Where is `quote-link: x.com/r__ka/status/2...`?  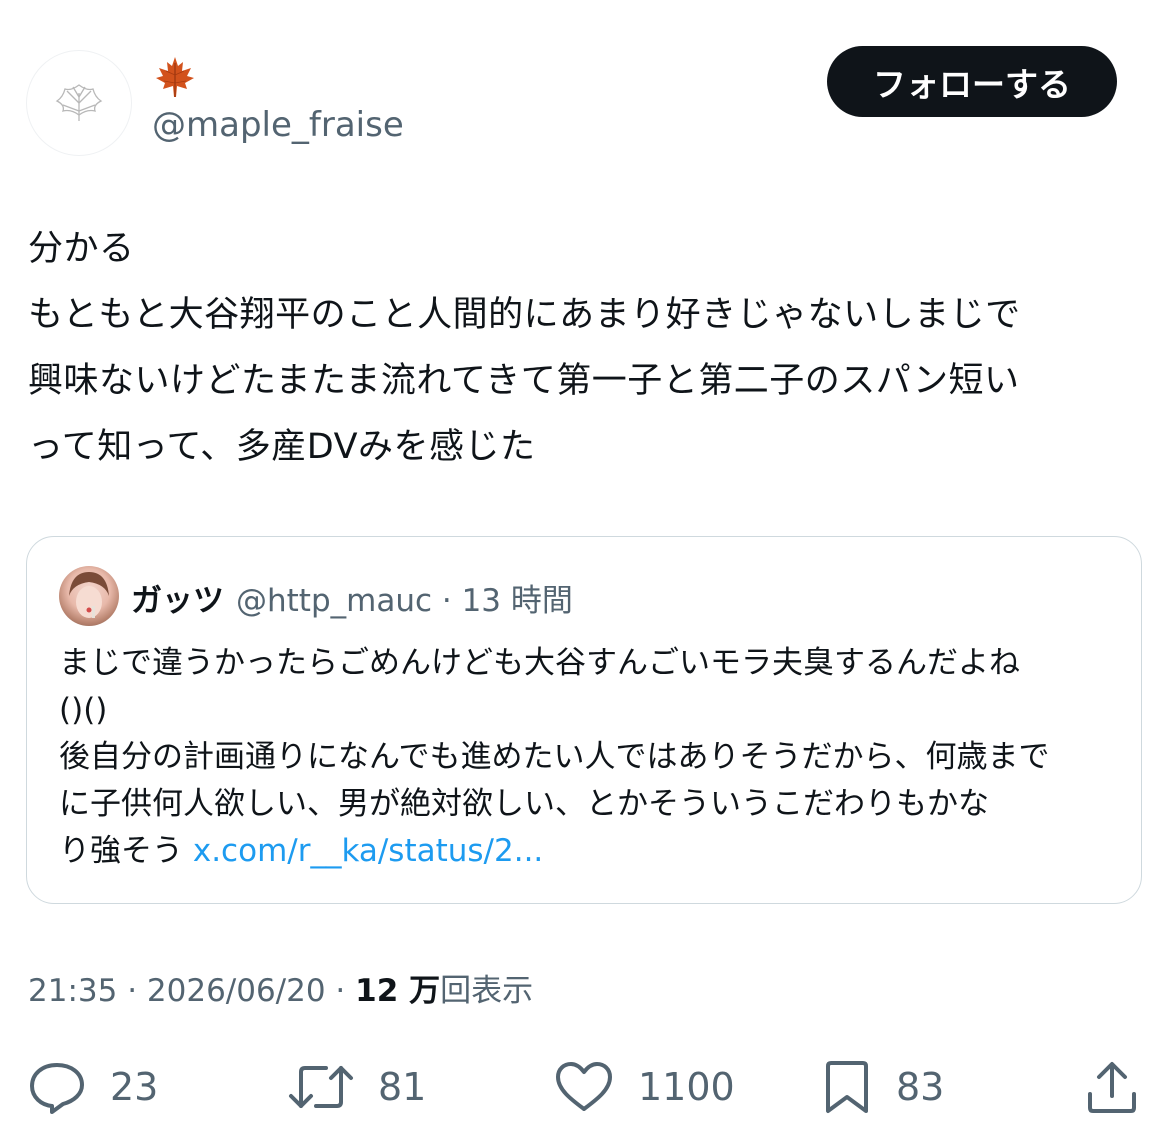 quote-link: x.com/r__ka/status/2... is located at coordinates (368, 851).